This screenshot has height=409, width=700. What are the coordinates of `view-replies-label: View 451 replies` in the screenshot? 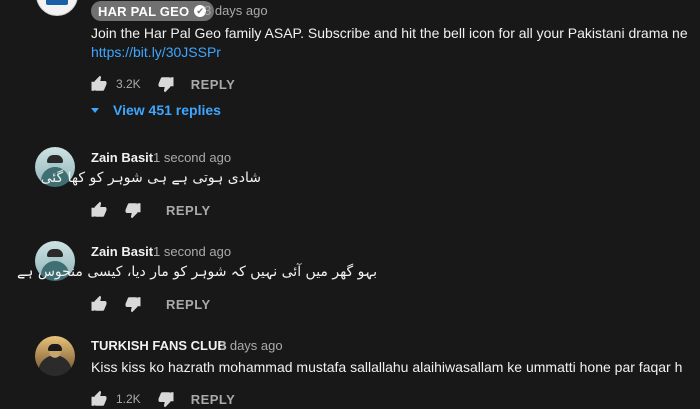 It's located at (167, 110).